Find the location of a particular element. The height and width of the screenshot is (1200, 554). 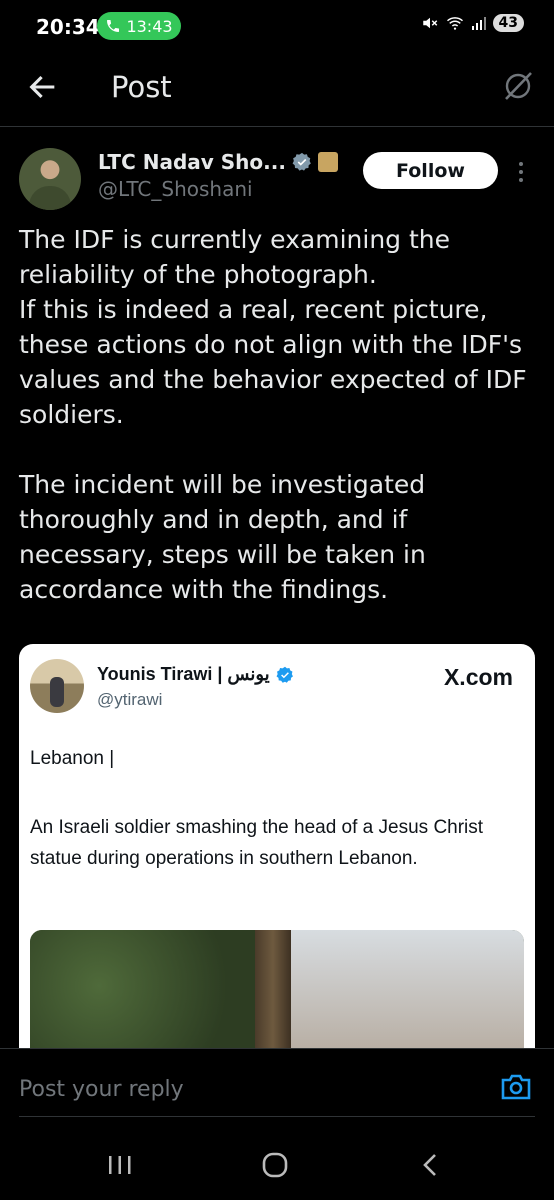

quoted-author-handle: @ytirawi is located at coordinates (130, 699).